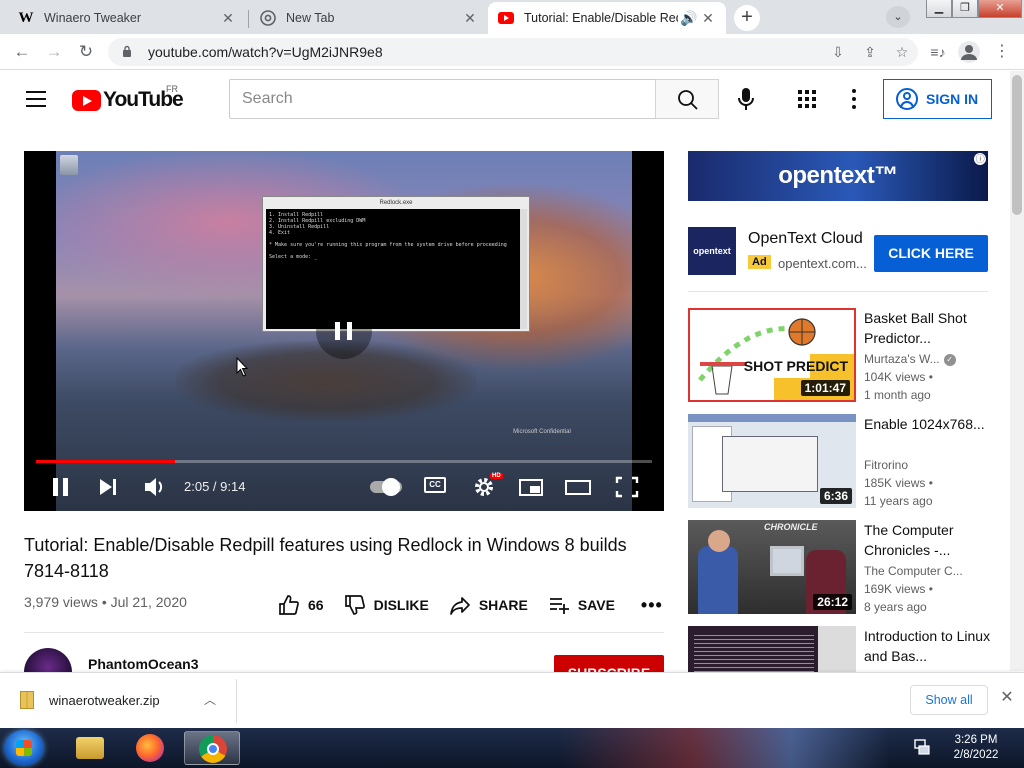 The image size is (1024, 768). What do you see at coordinates (155, 487) in the screenshot?
I see `volume-icon` at bounding box center [155, 487].